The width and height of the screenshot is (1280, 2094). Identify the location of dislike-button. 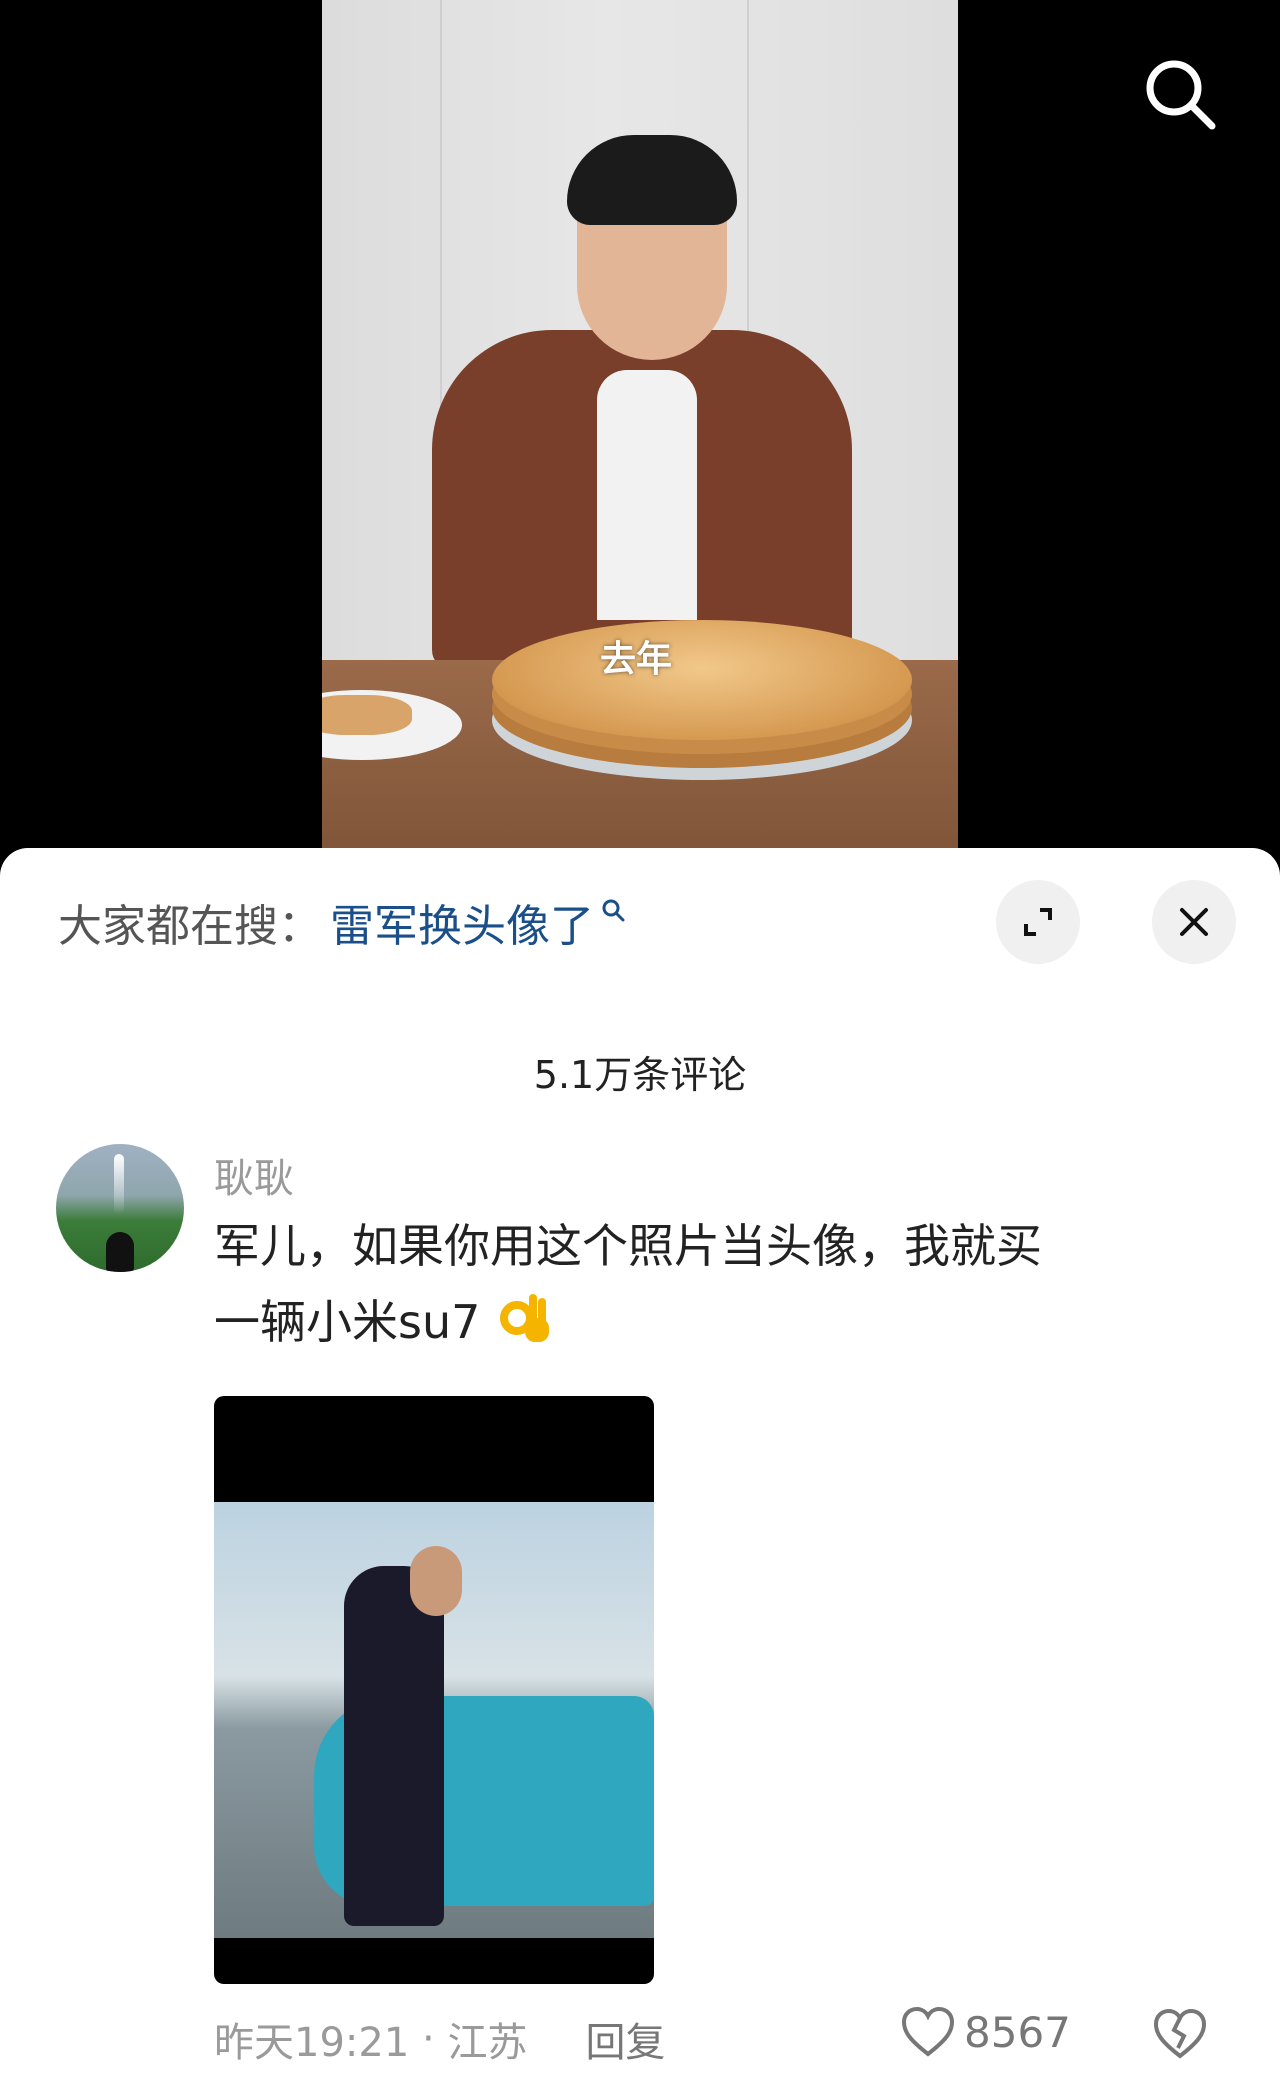
(1180, 2036).